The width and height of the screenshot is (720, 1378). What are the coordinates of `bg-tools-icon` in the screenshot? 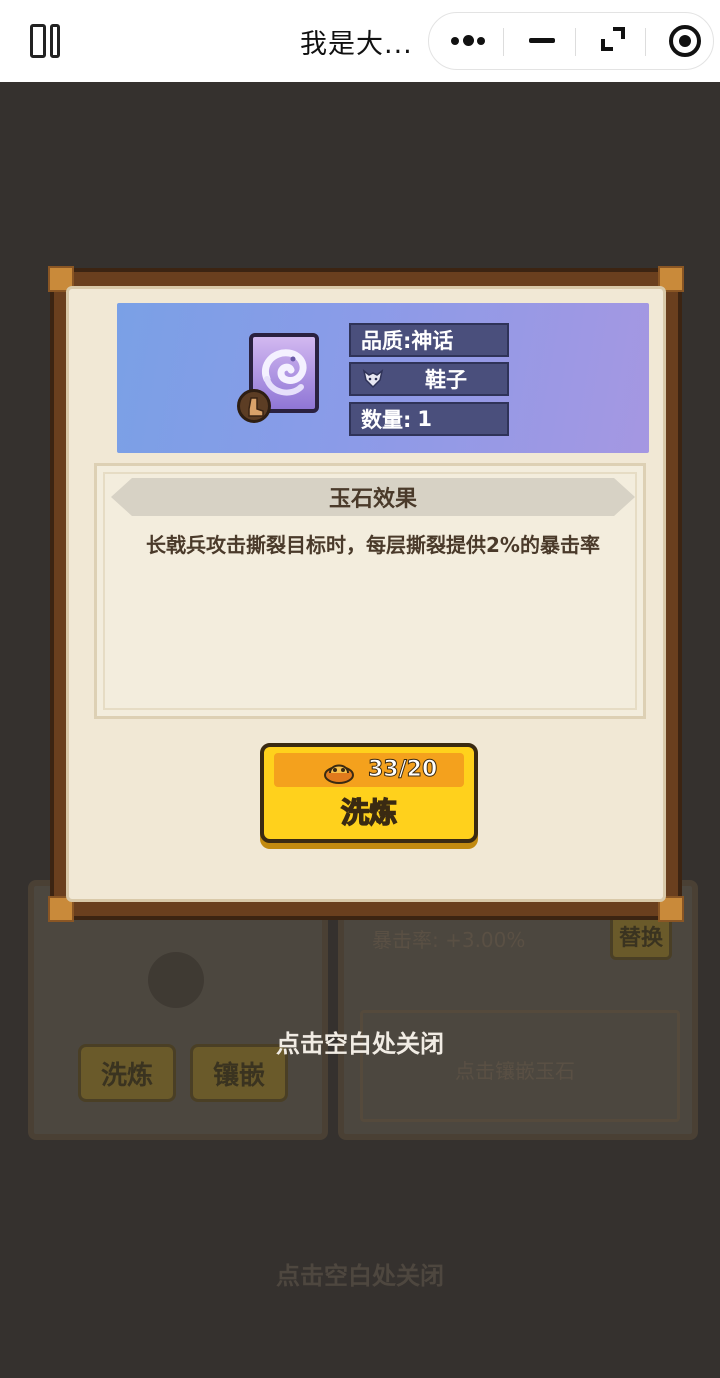 It's located at (176, 980).